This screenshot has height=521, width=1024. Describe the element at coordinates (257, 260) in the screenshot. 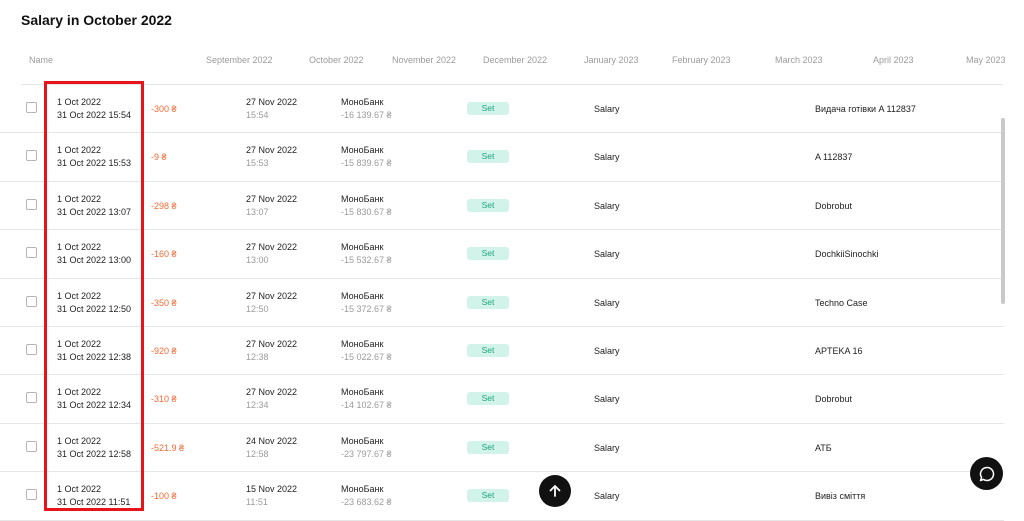

I see `row-transaction-time: 13:00` at that location.